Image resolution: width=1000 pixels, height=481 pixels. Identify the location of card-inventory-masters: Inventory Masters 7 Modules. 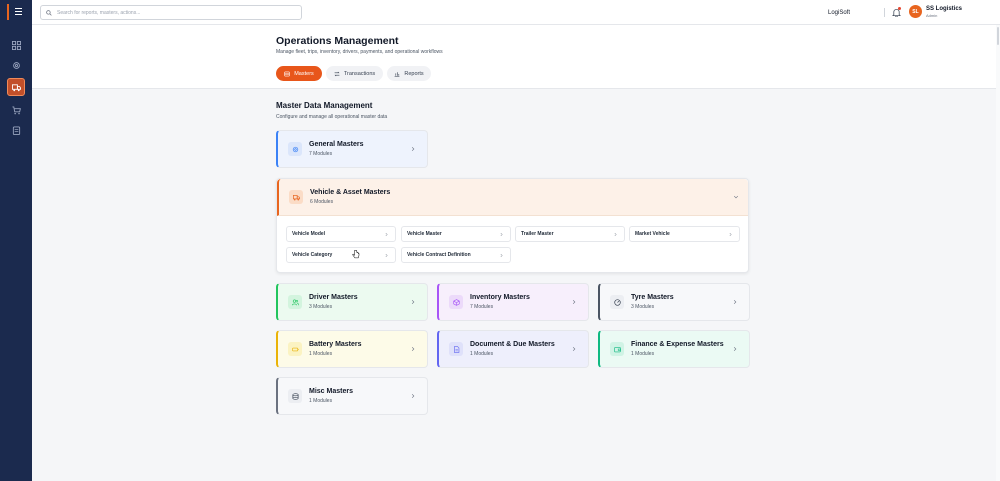
(513, 302).